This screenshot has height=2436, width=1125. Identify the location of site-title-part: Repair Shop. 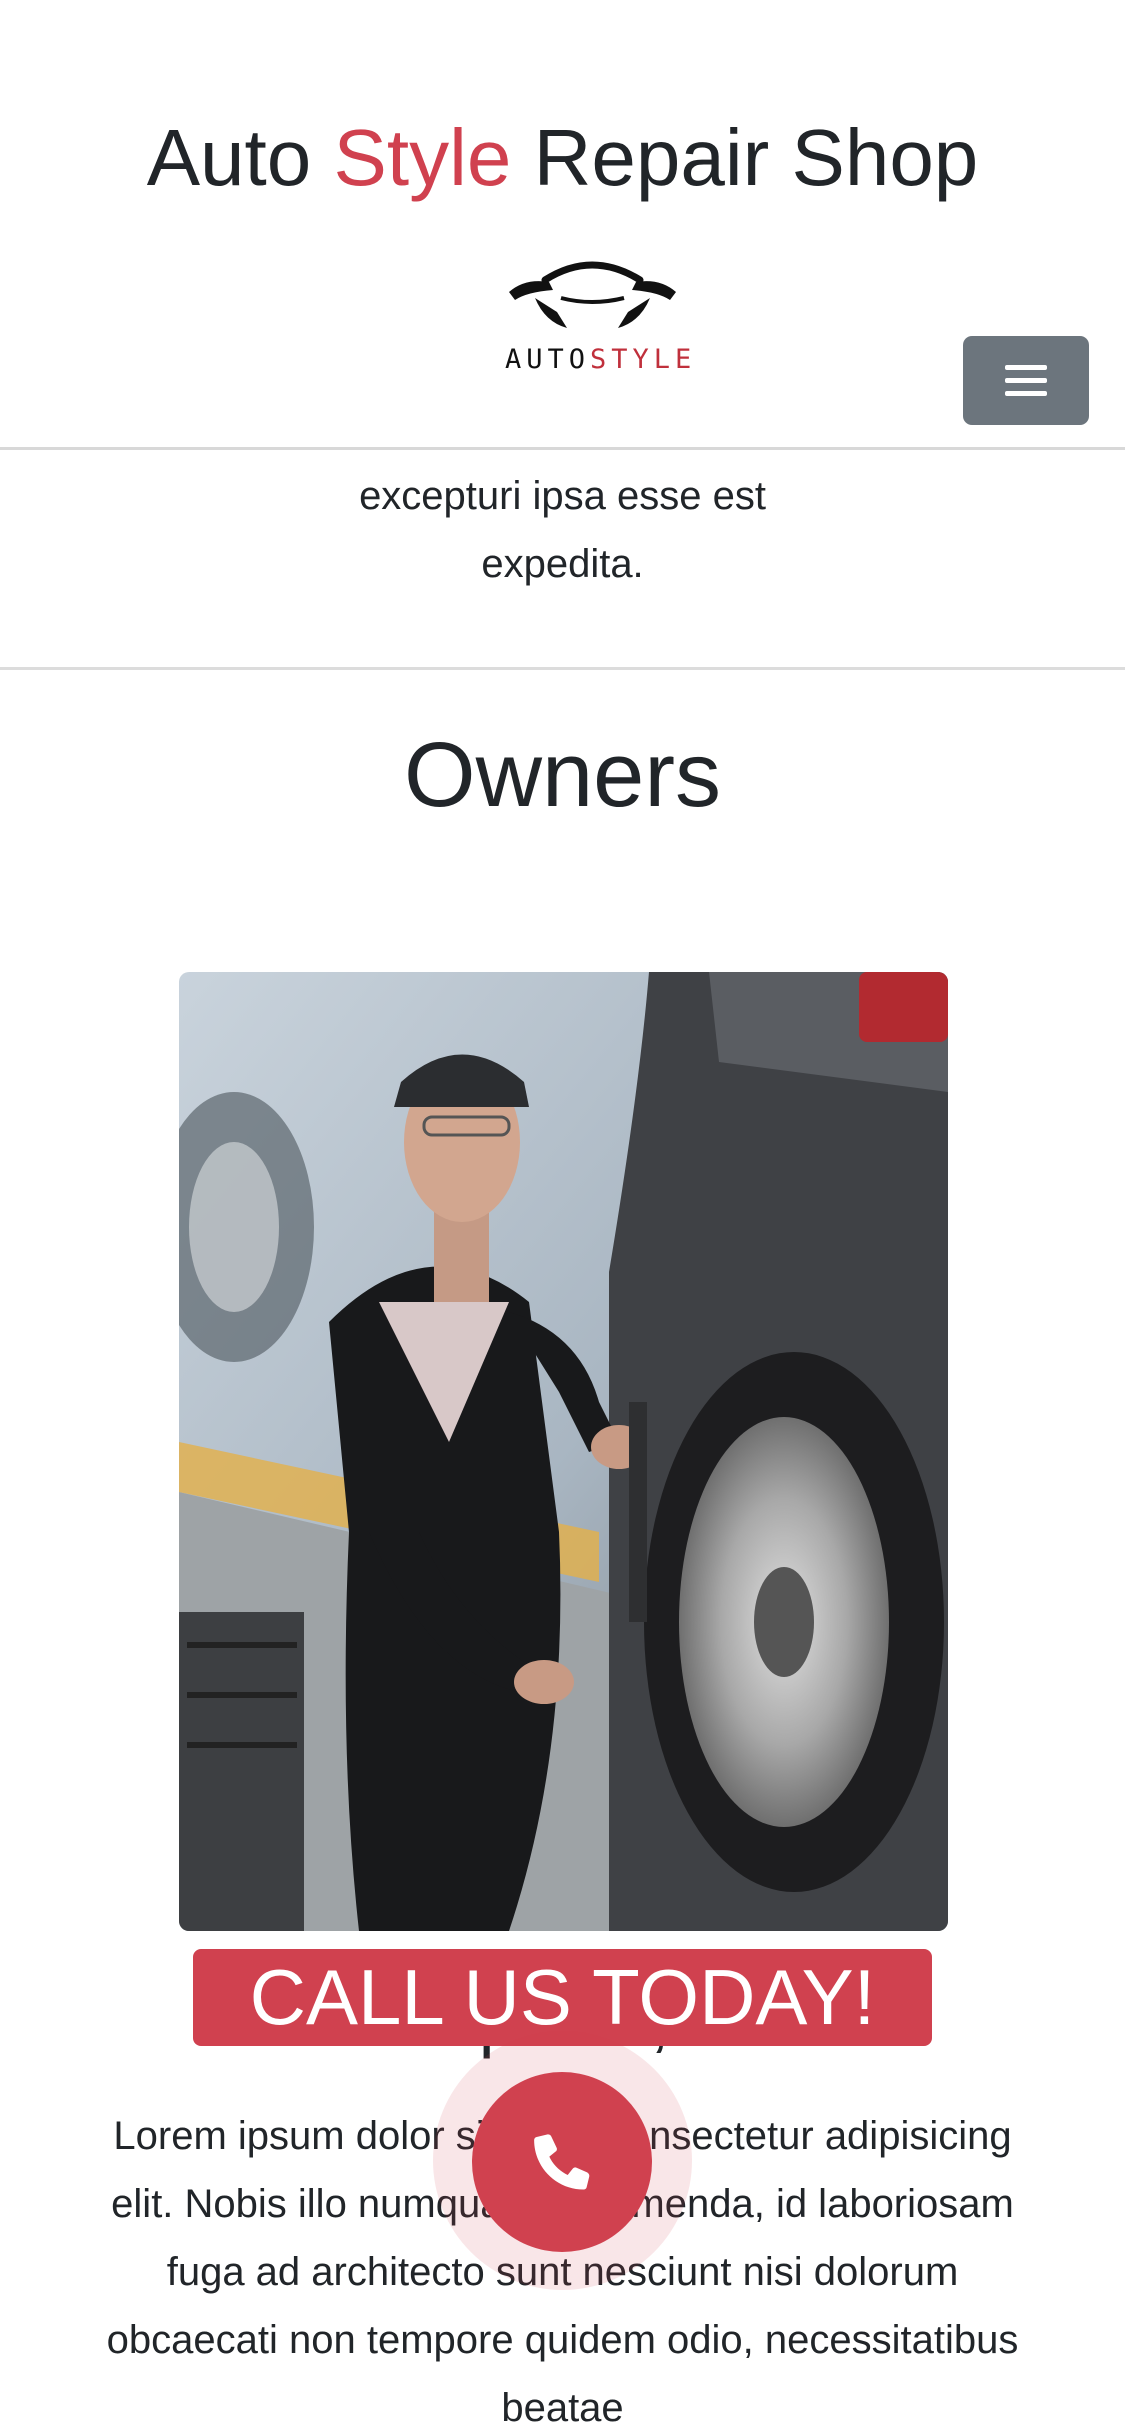
(745, 157).